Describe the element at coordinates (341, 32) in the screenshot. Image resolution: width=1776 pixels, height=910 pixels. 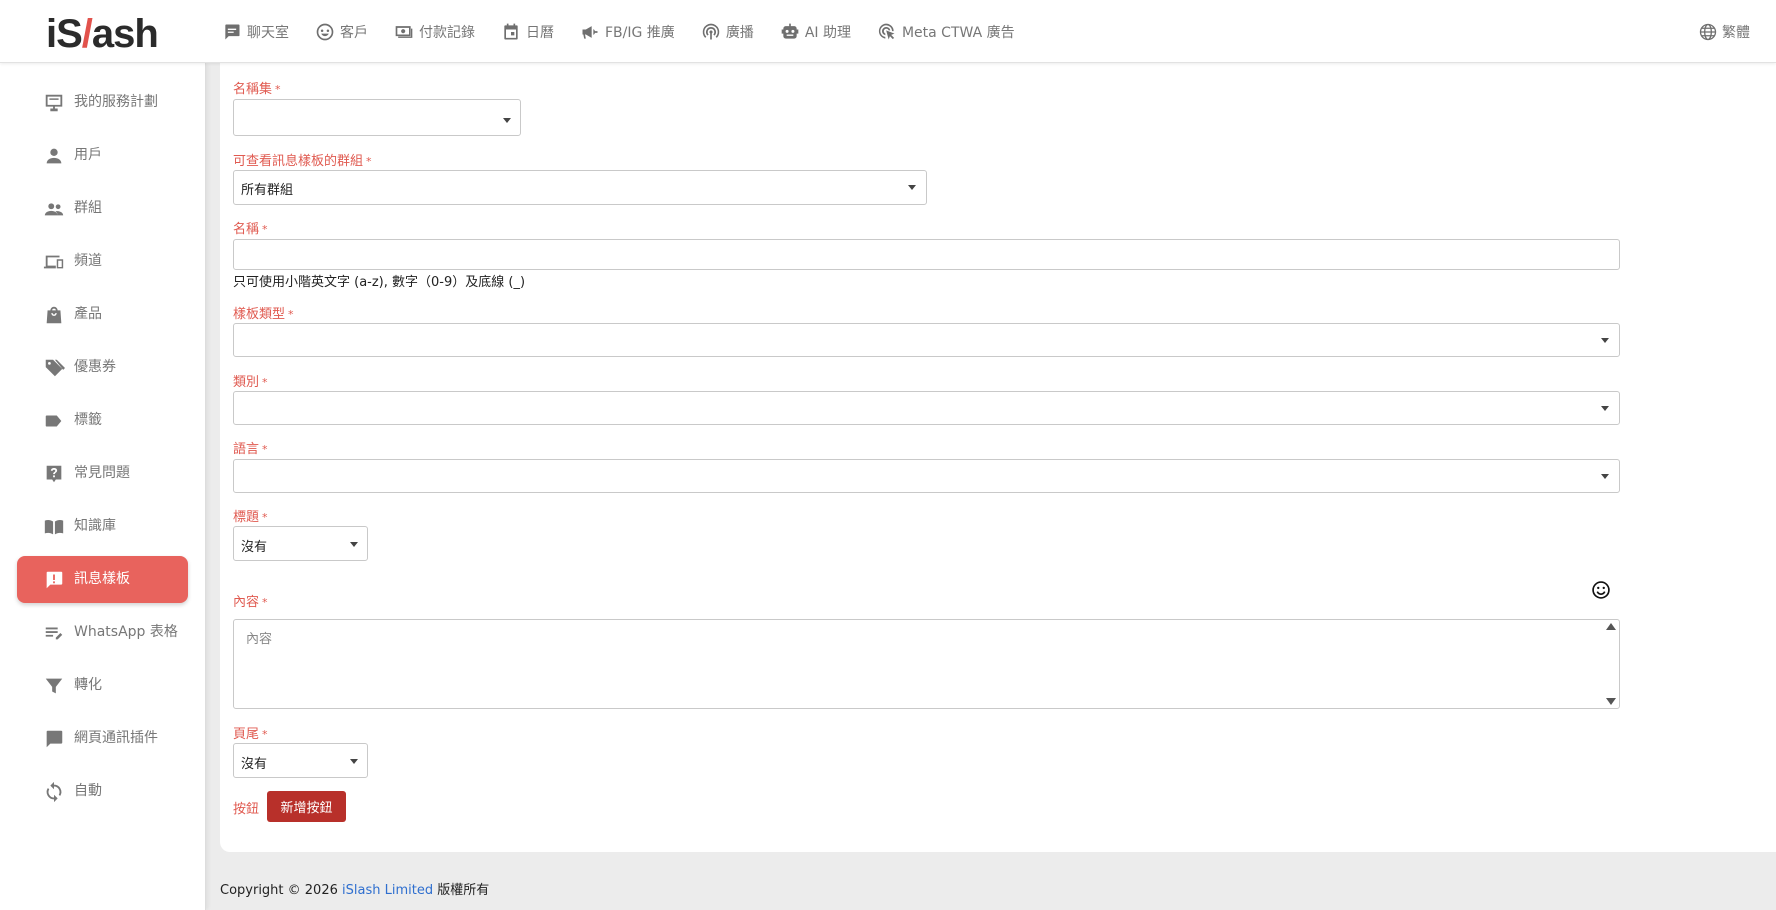
I see `nav-customers: 客戶` at that location.